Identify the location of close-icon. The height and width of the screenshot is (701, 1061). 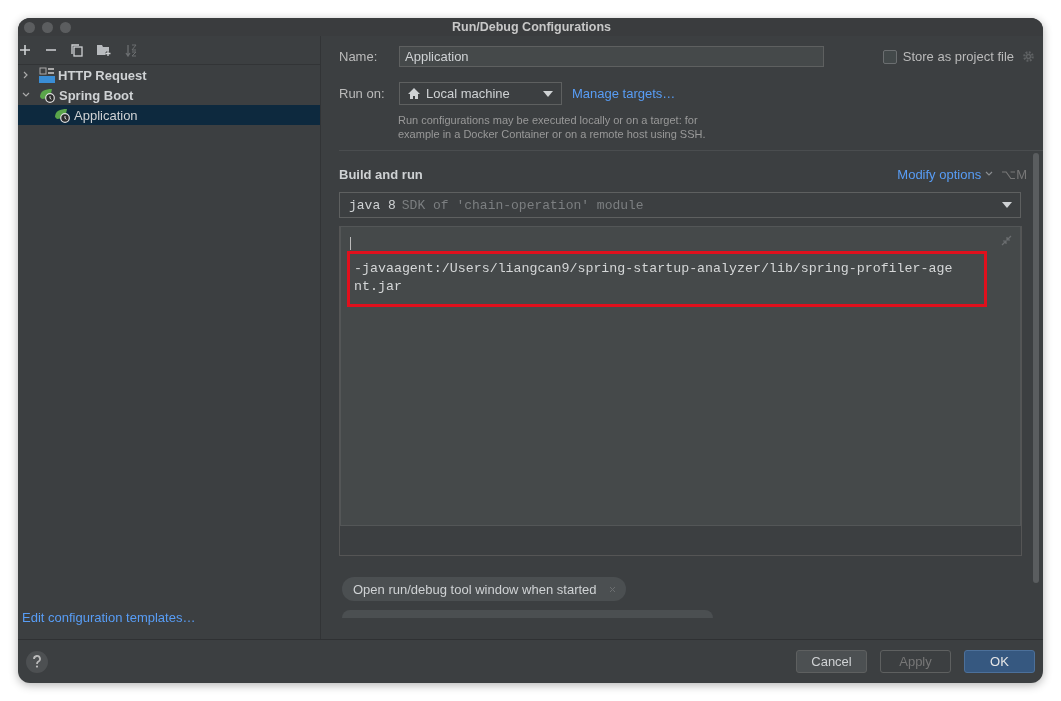
(612, 589).